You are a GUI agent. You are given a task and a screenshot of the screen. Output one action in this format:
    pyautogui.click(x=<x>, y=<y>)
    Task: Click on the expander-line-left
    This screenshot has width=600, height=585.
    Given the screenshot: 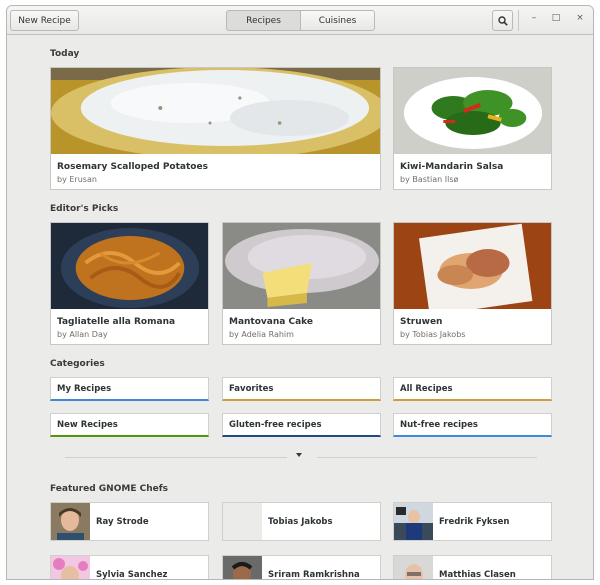 What is the action you would take?
    pyautogui.click(x=176, y=457)
    